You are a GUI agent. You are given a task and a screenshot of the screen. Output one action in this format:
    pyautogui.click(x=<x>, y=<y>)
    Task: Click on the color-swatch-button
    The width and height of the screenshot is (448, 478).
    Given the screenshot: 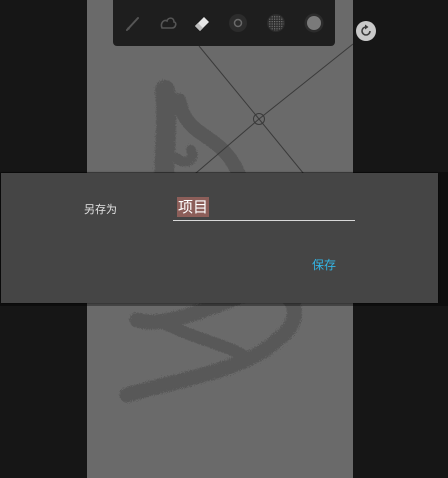 What is the action you would take?
    pyautogui.click(x=314, y=23)
    